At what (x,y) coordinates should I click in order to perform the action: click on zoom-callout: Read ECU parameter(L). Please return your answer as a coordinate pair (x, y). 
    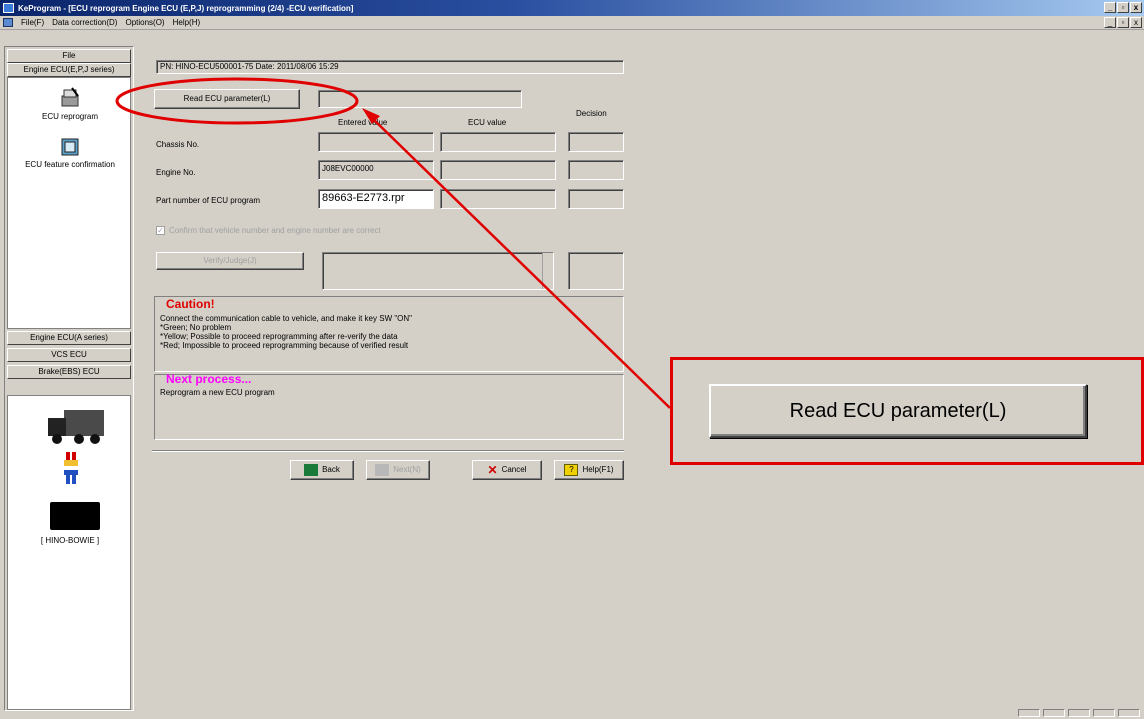
    Looking at the image, I should click on (907, 411).